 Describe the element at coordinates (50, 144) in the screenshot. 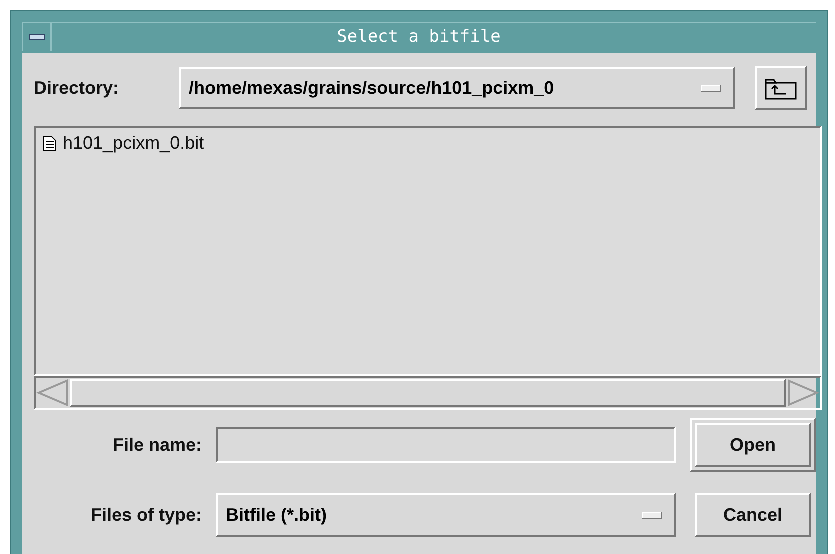

I see `document-icon` at that location.